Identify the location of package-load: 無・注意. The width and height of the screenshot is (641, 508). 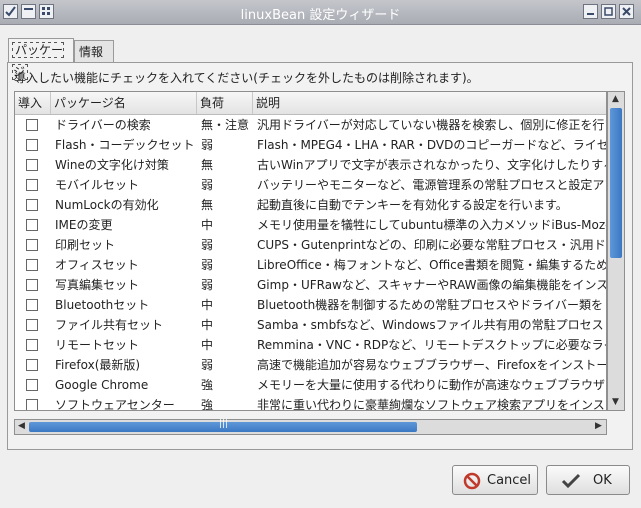
(225, 125).